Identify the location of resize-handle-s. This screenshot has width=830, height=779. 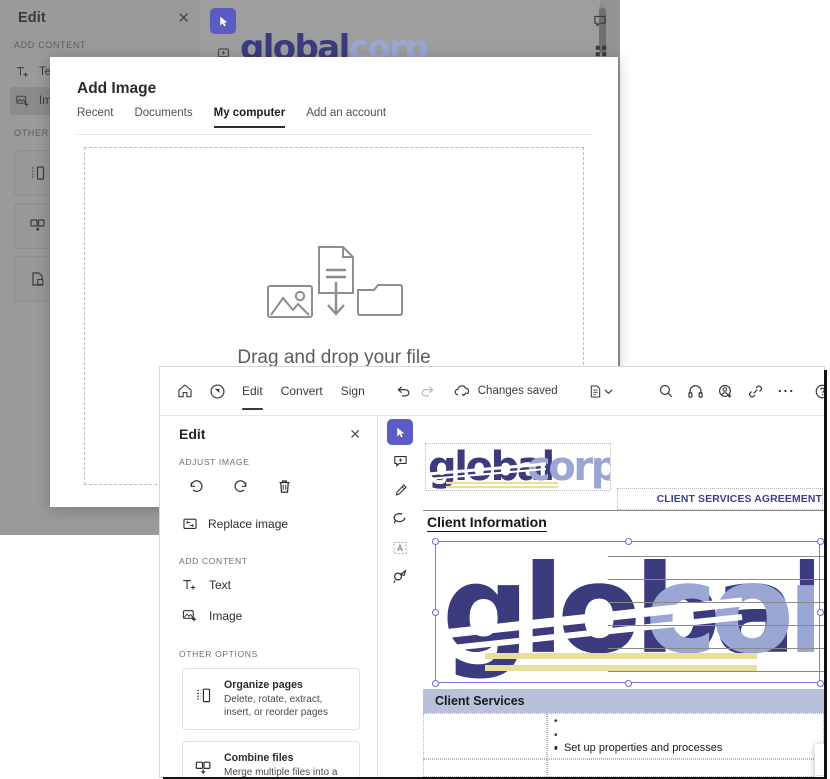
(628, 683).